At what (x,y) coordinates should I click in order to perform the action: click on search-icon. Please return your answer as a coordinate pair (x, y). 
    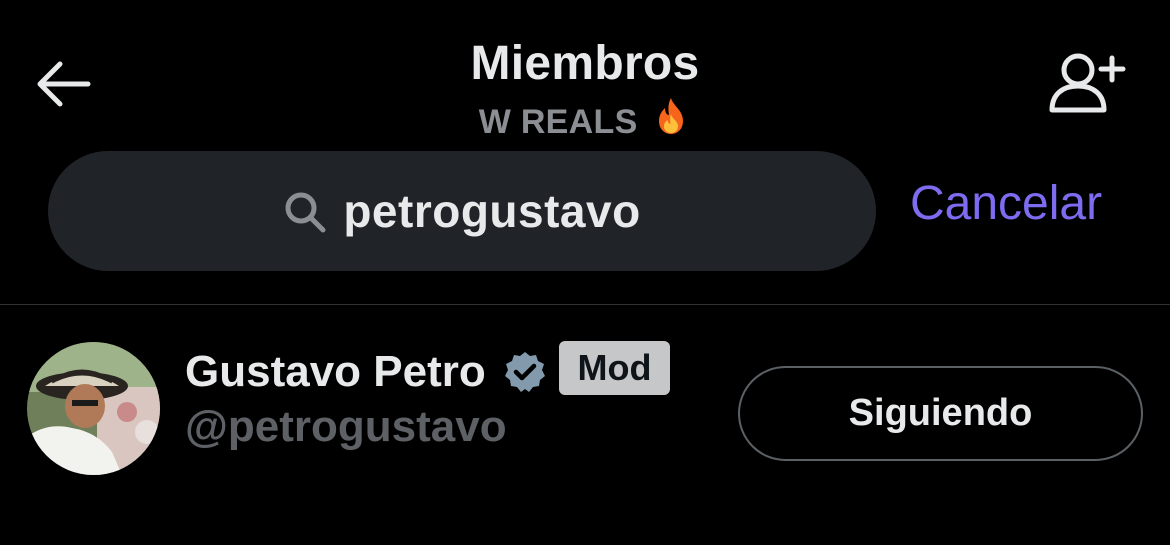
    Looking at the image, I should click on (305, 212).